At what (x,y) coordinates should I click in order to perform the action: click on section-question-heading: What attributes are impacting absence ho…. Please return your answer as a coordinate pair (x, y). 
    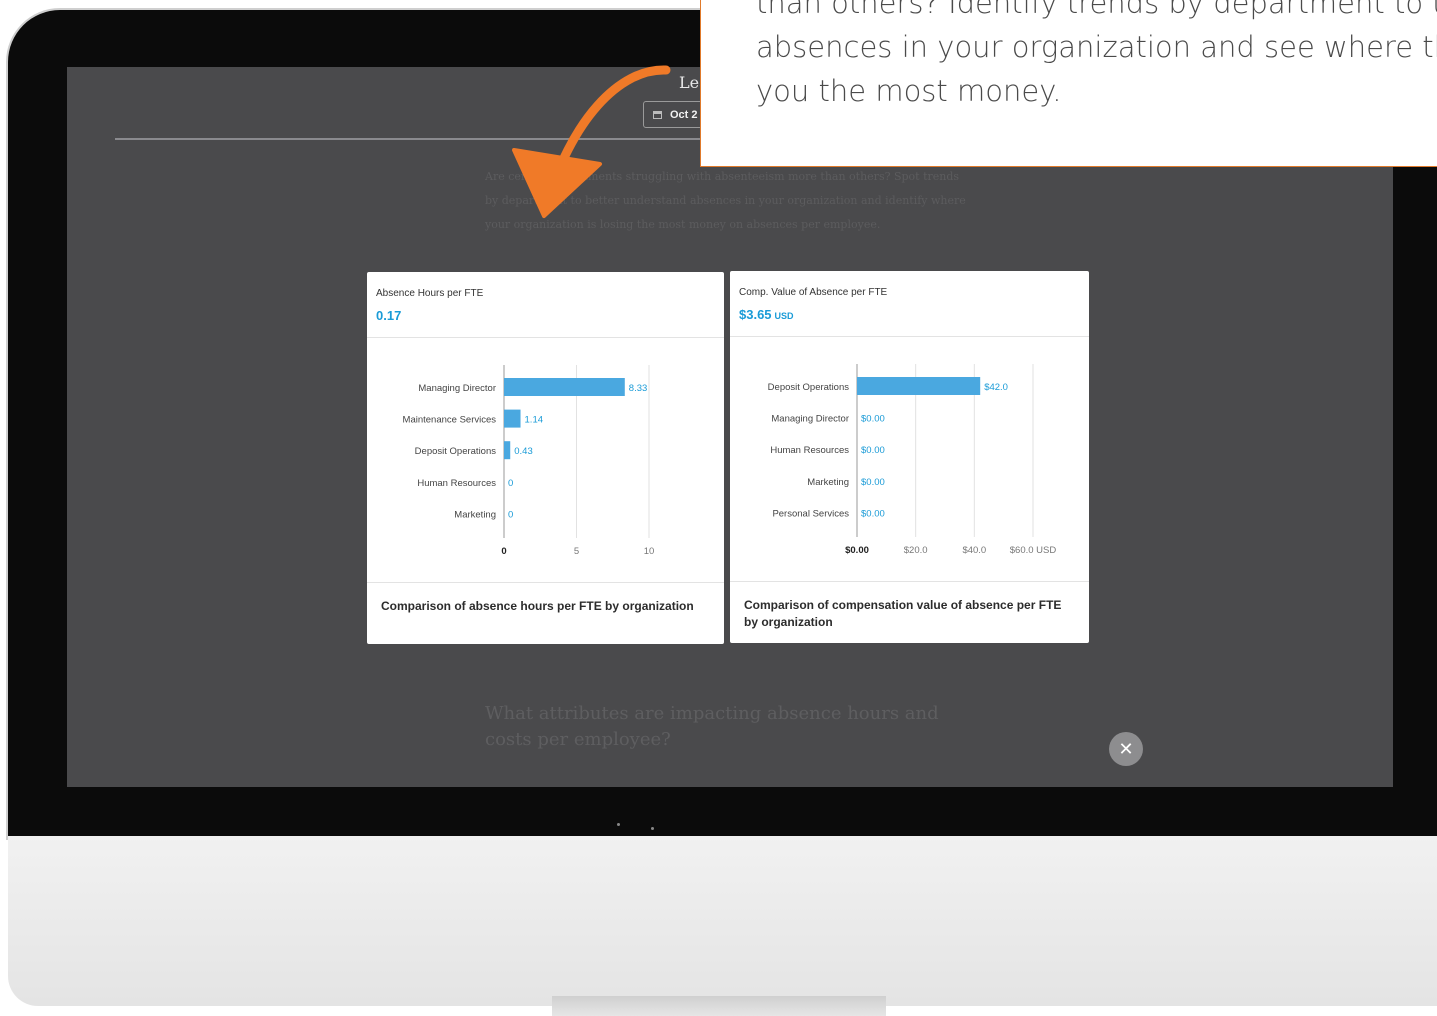
    Looking at the image, I should click on (712, 726).